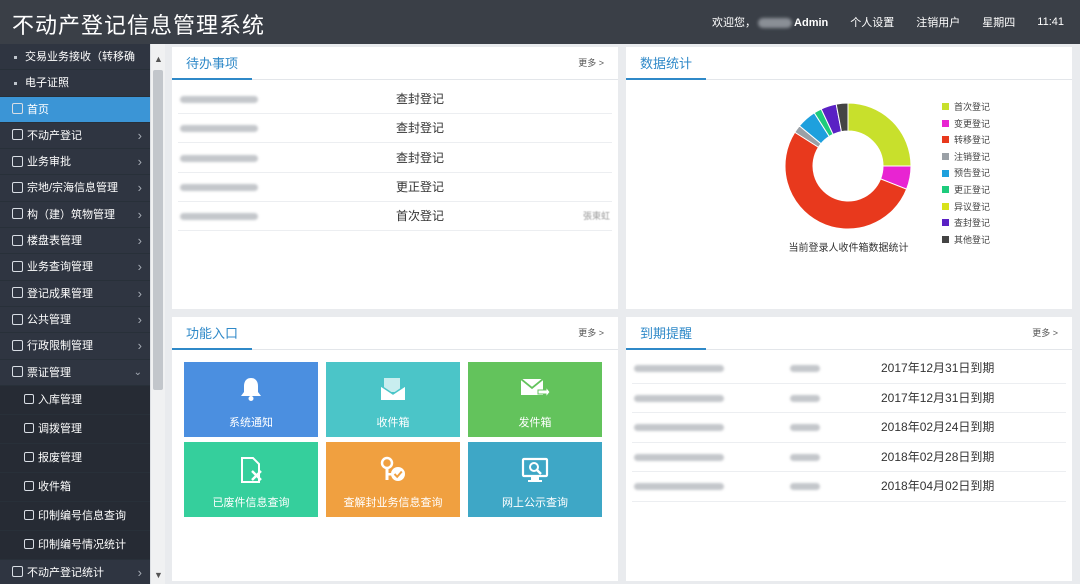 This screenshot has width=1080, height=584. Describe the element at coordinates (65, 572) in the screenshot. I see `sidebar-item-label: 不动产登记统计` at that location.